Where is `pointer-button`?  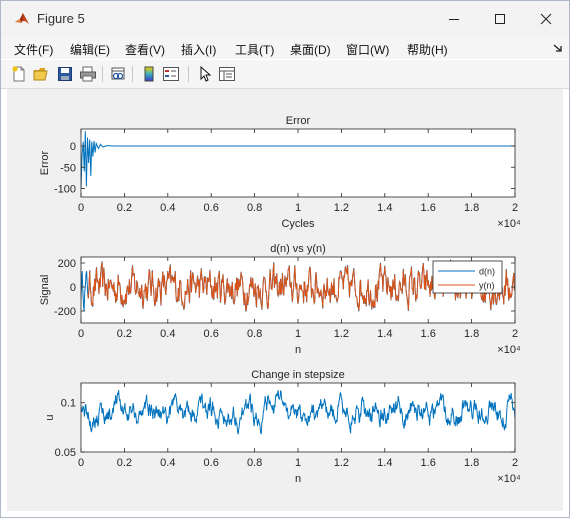 pointer-button is located at coordinates (205, 74).